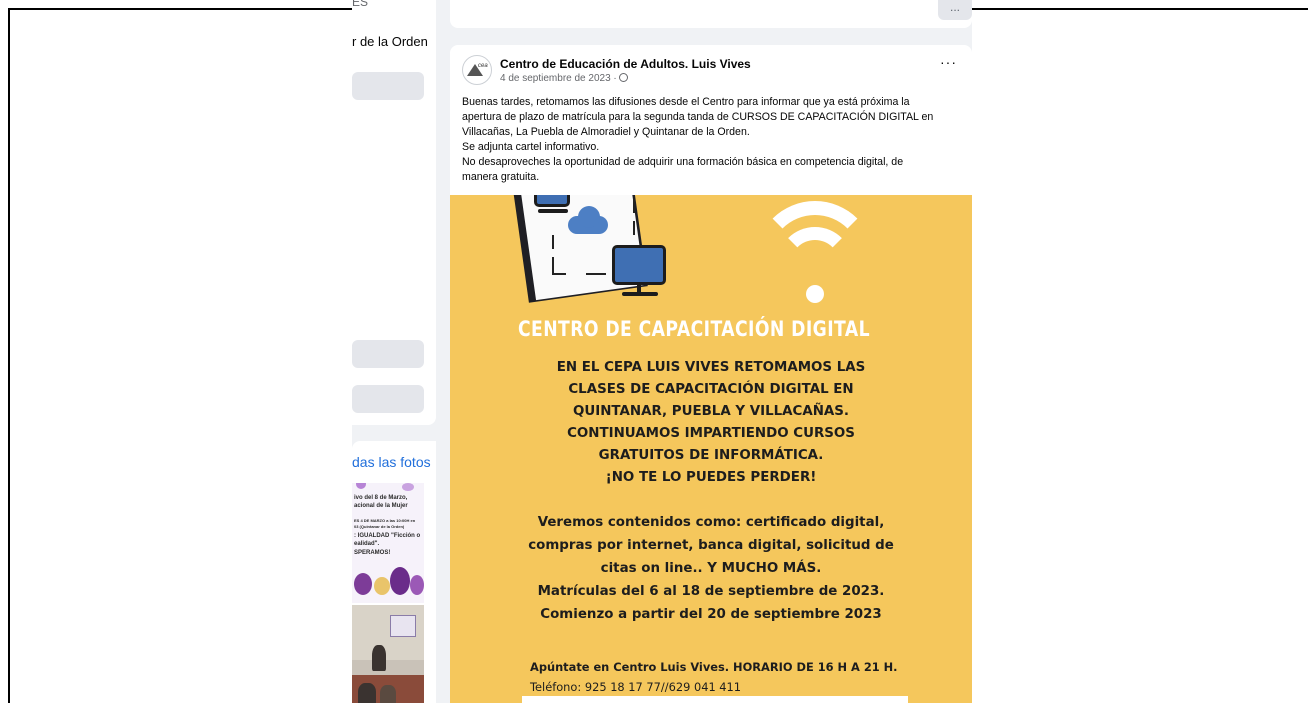 The image size is (1308, 703). What do you see at coordinates (531, 147) in the screenshot?
I see `post-text-line: Se adjunta cartel informativo.` at bounding box center [531, 147].